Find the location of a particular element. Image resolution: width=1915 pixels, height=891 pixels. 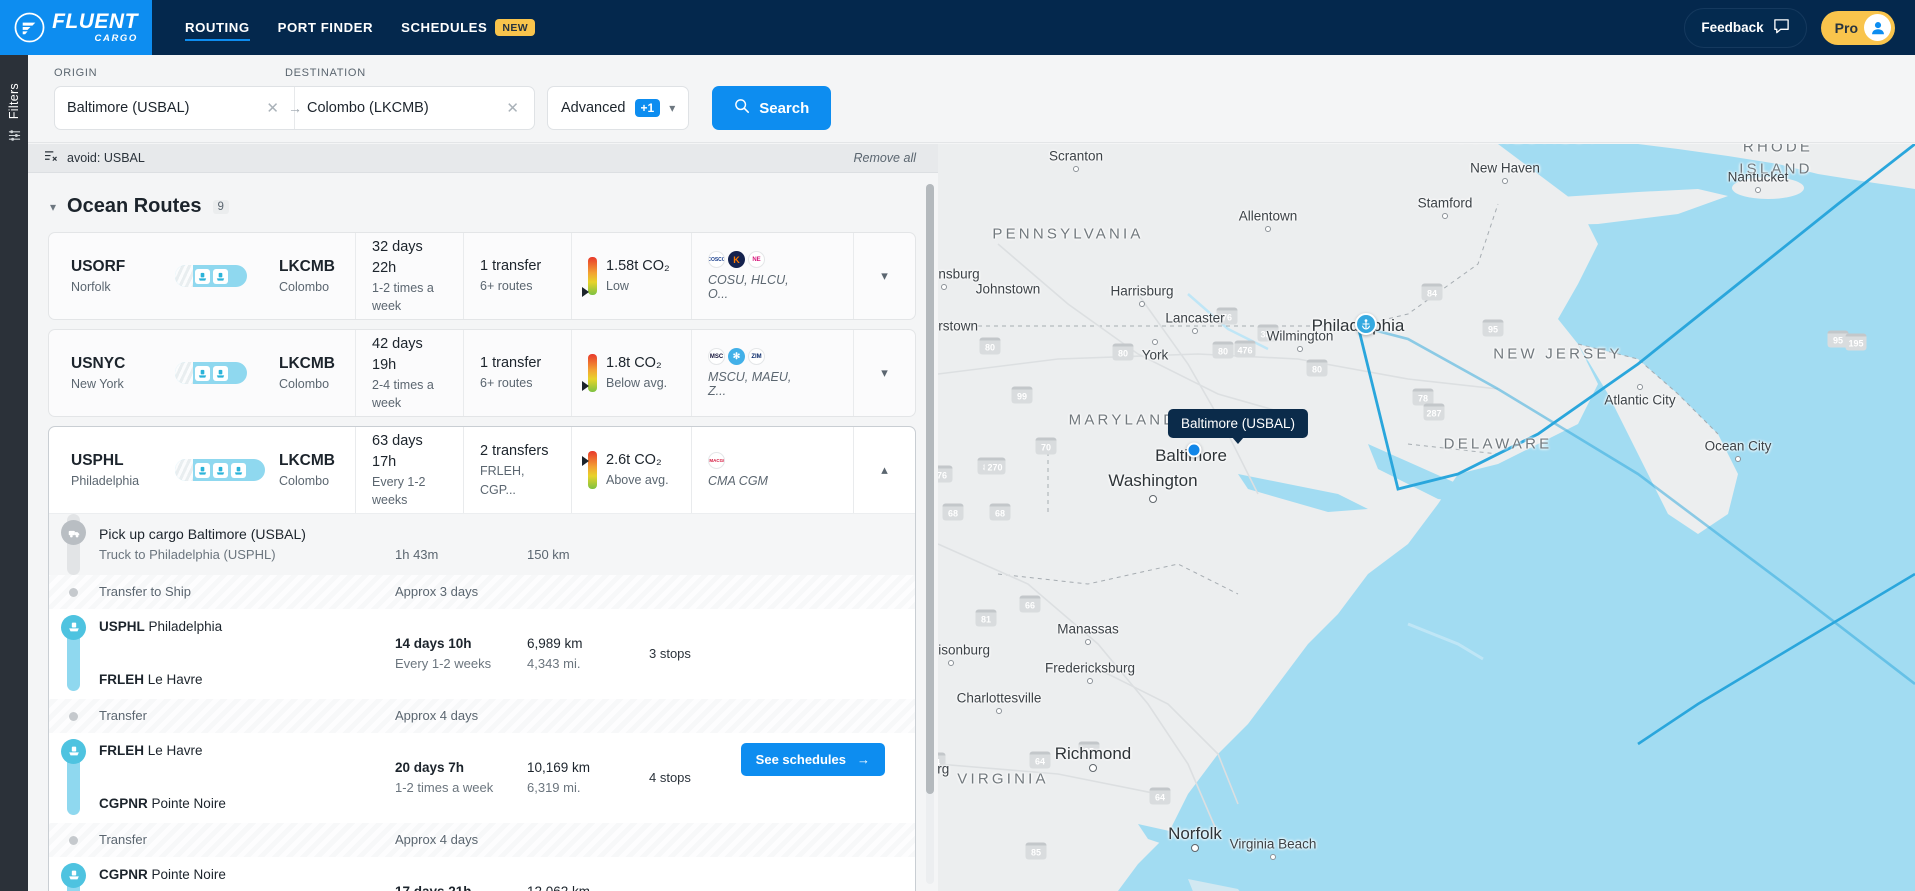

collapse-route-button: ▴ is located at coordinates (884, 470).